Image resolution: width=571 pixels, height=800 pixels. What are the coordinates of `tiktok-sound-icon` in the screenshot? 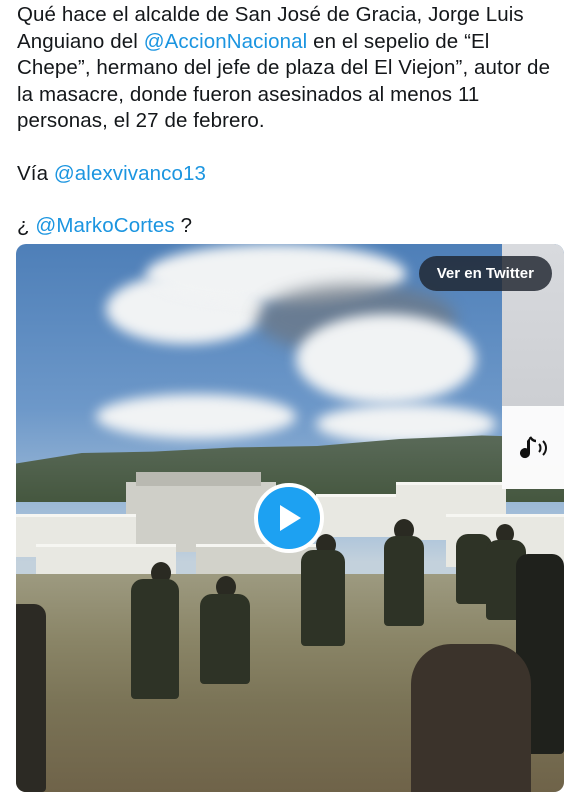 It's located at (533, 446).